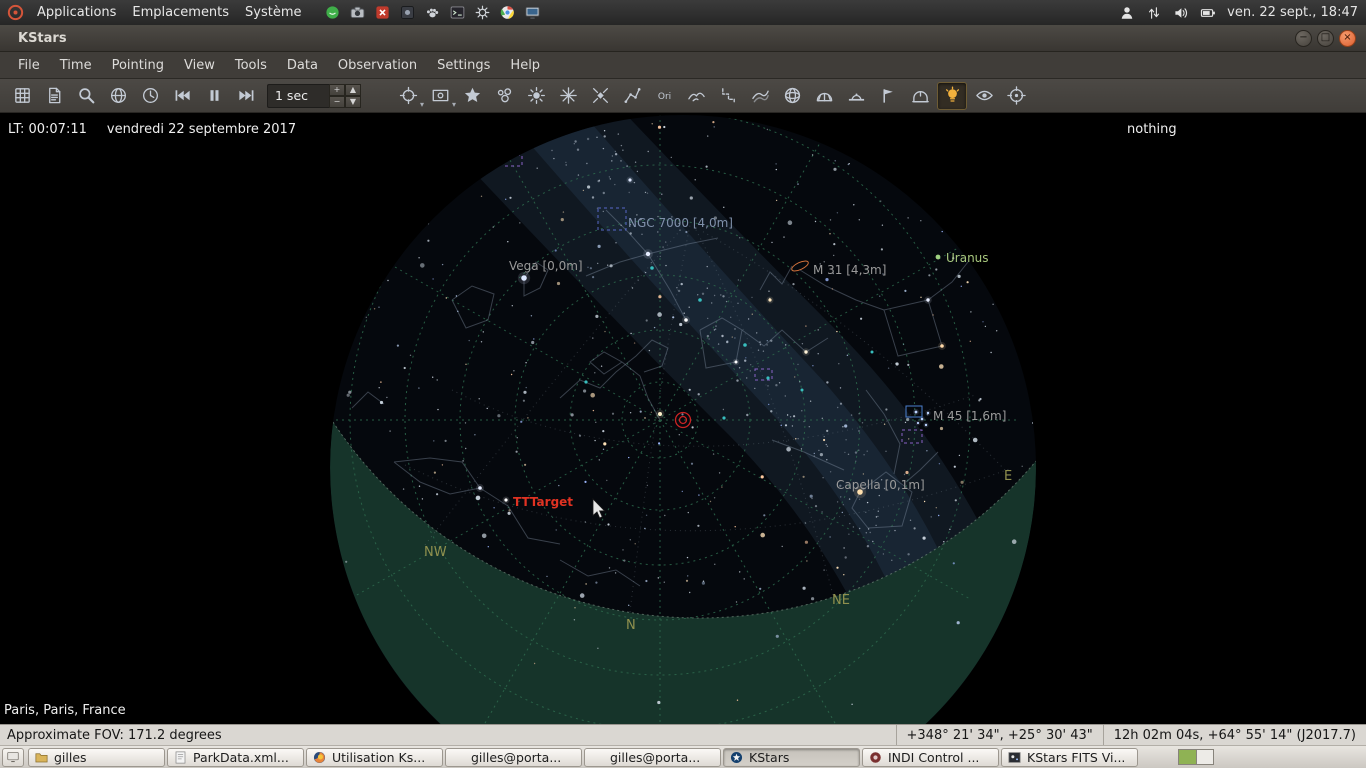 Image resolution: width=1366 pixels, height=768 pixels. What do you see at coordinates (138, 65) in the screenshot?
I see `menu-pointing: Pointing` at bounding box center [138, 65].